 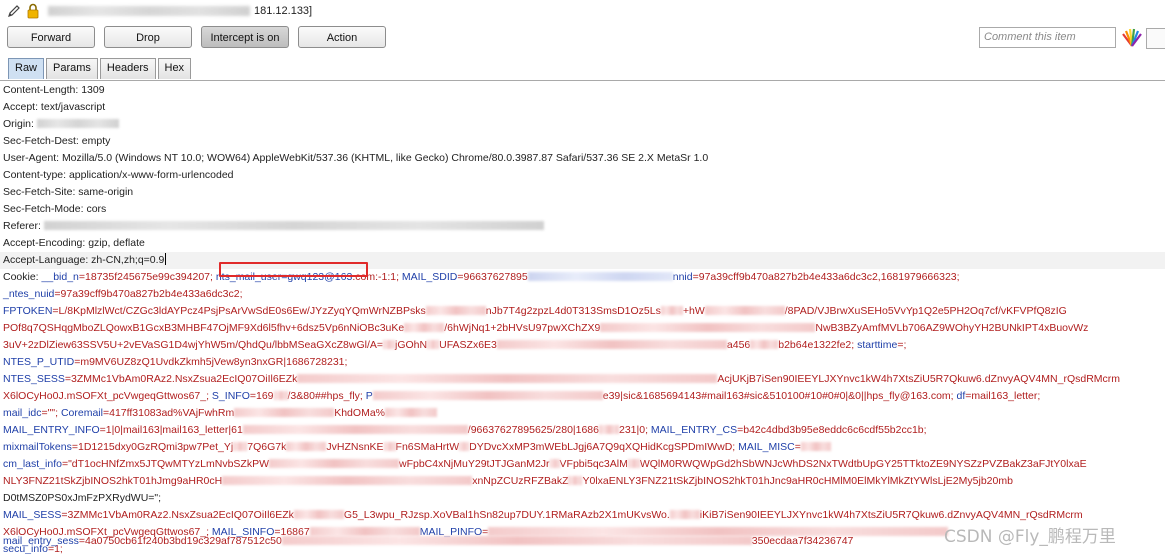 I want to click on drop-button: Drop, so click(x=148, y=37).